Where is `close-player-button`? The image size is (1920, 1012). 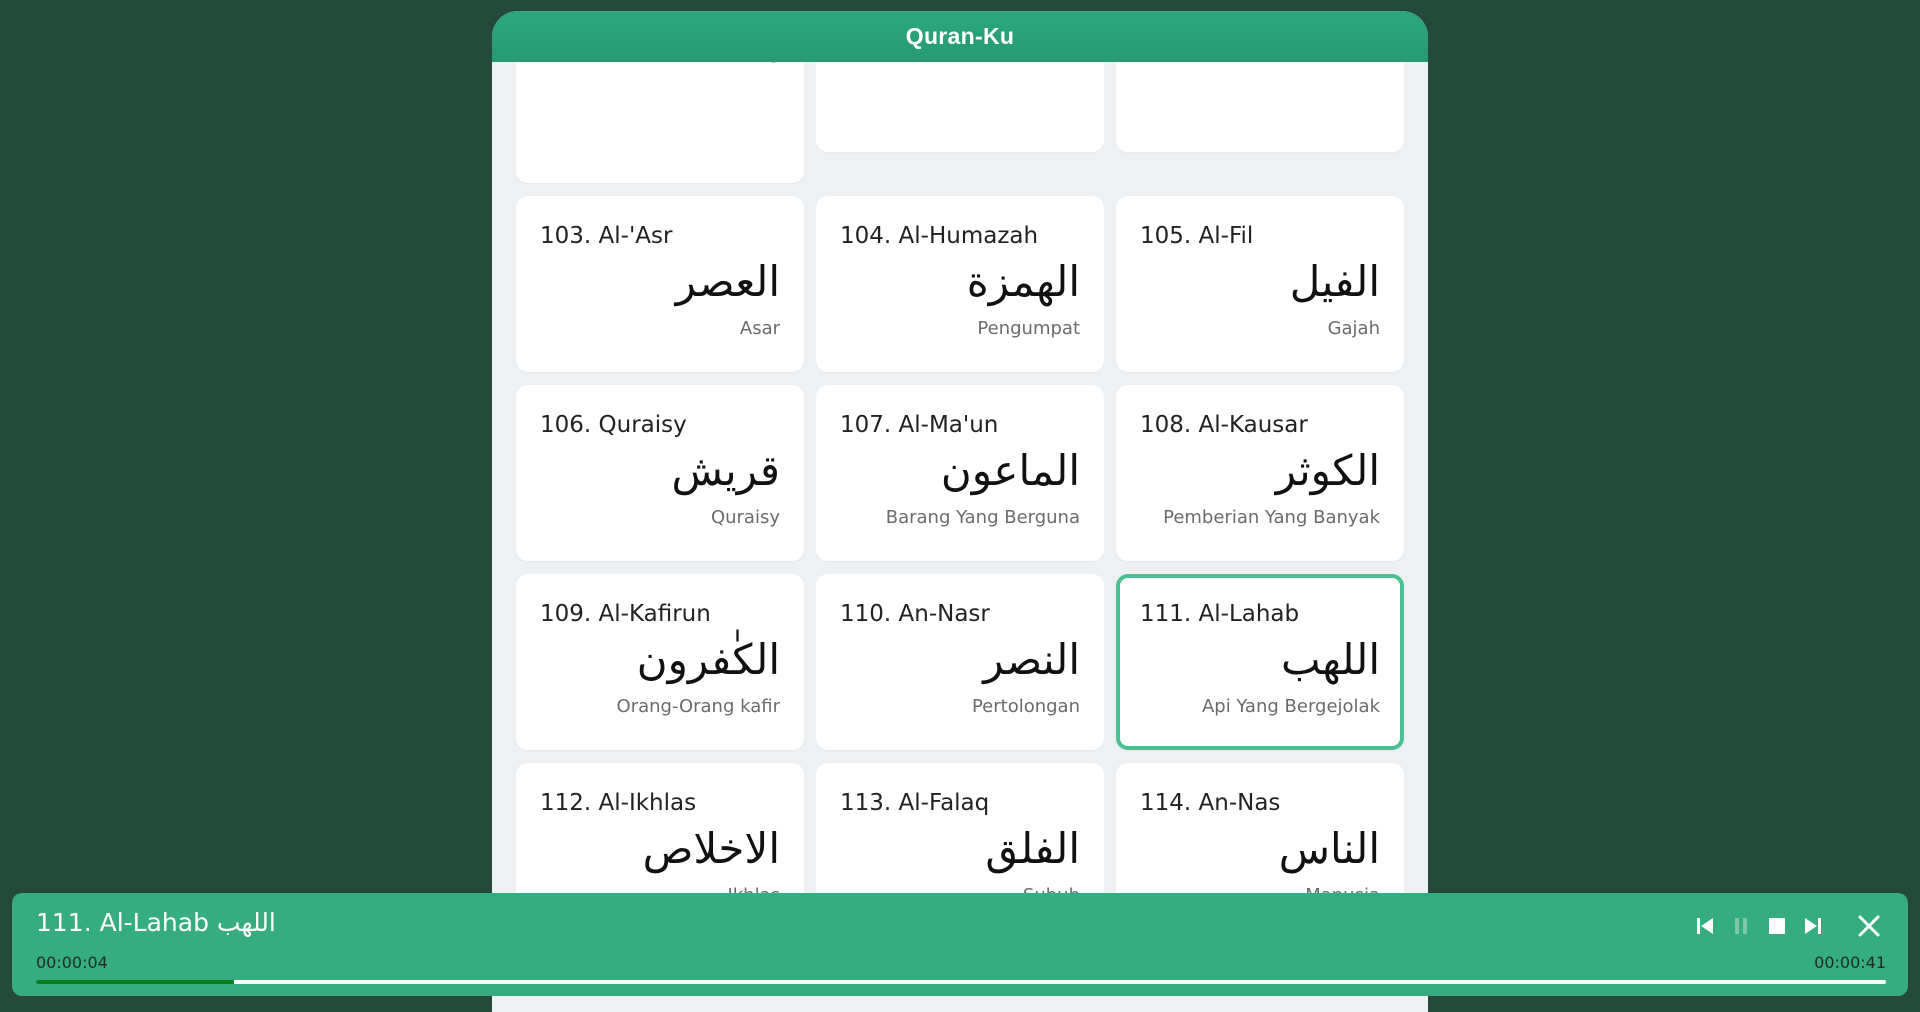 close-player-button is located at coordinates (1869, 926).